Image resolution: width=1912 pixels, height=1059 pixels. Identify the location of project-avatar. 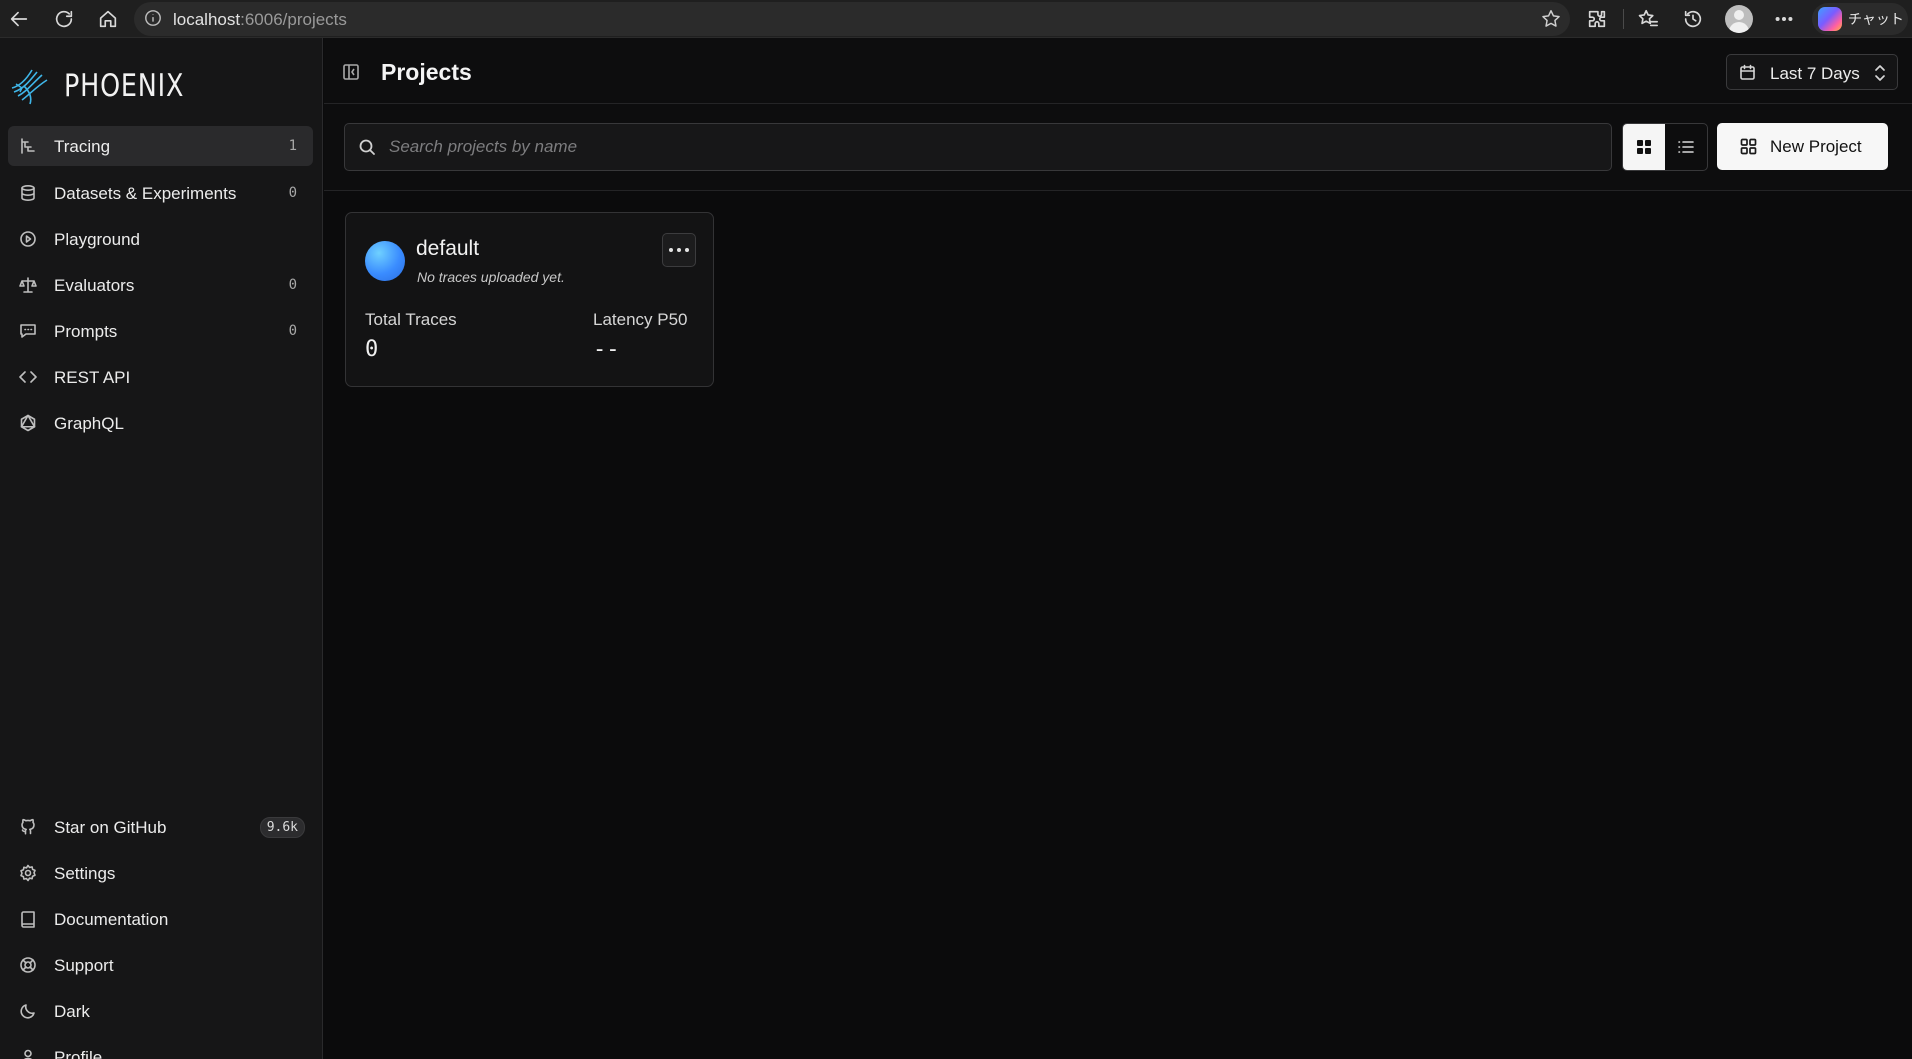
(385, 261).